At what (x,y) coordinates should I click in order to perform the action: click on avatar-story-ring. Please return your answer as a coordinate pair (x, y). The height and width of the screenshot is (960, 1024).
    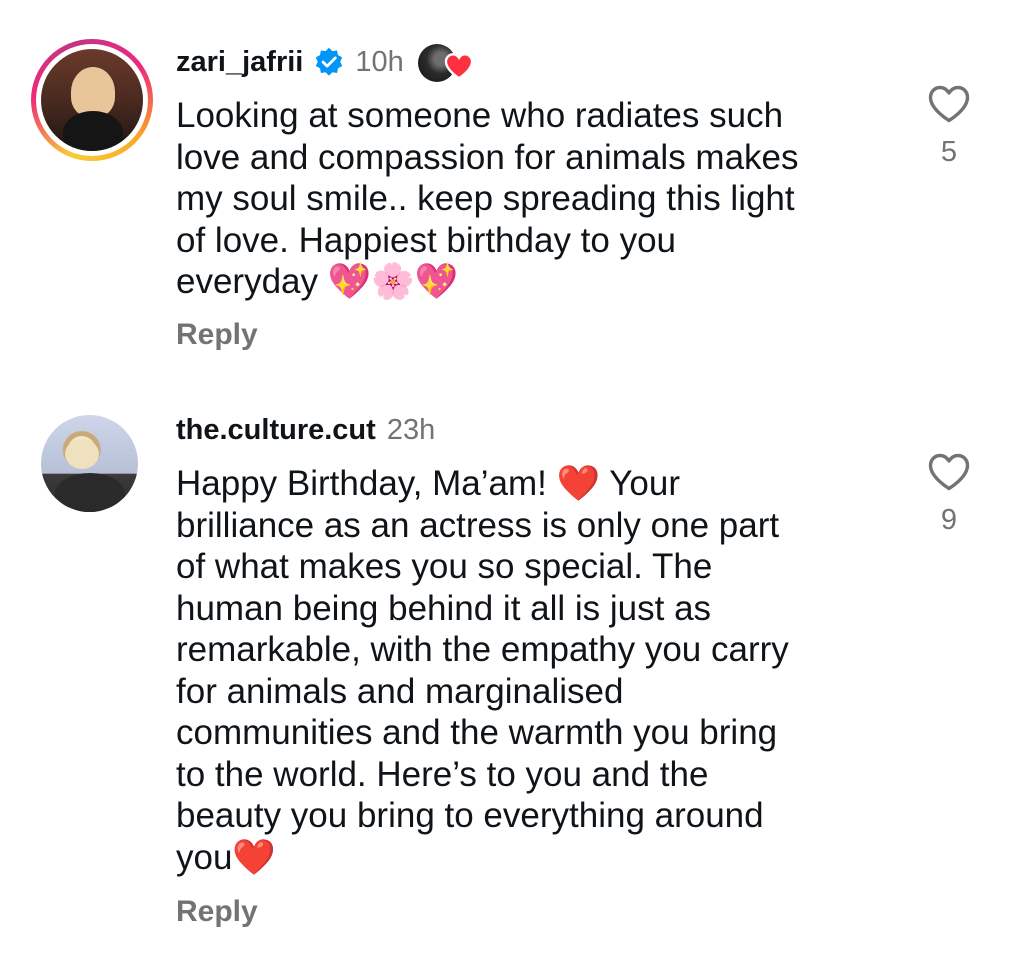
    Looking at the image, I should click on (92, 100).